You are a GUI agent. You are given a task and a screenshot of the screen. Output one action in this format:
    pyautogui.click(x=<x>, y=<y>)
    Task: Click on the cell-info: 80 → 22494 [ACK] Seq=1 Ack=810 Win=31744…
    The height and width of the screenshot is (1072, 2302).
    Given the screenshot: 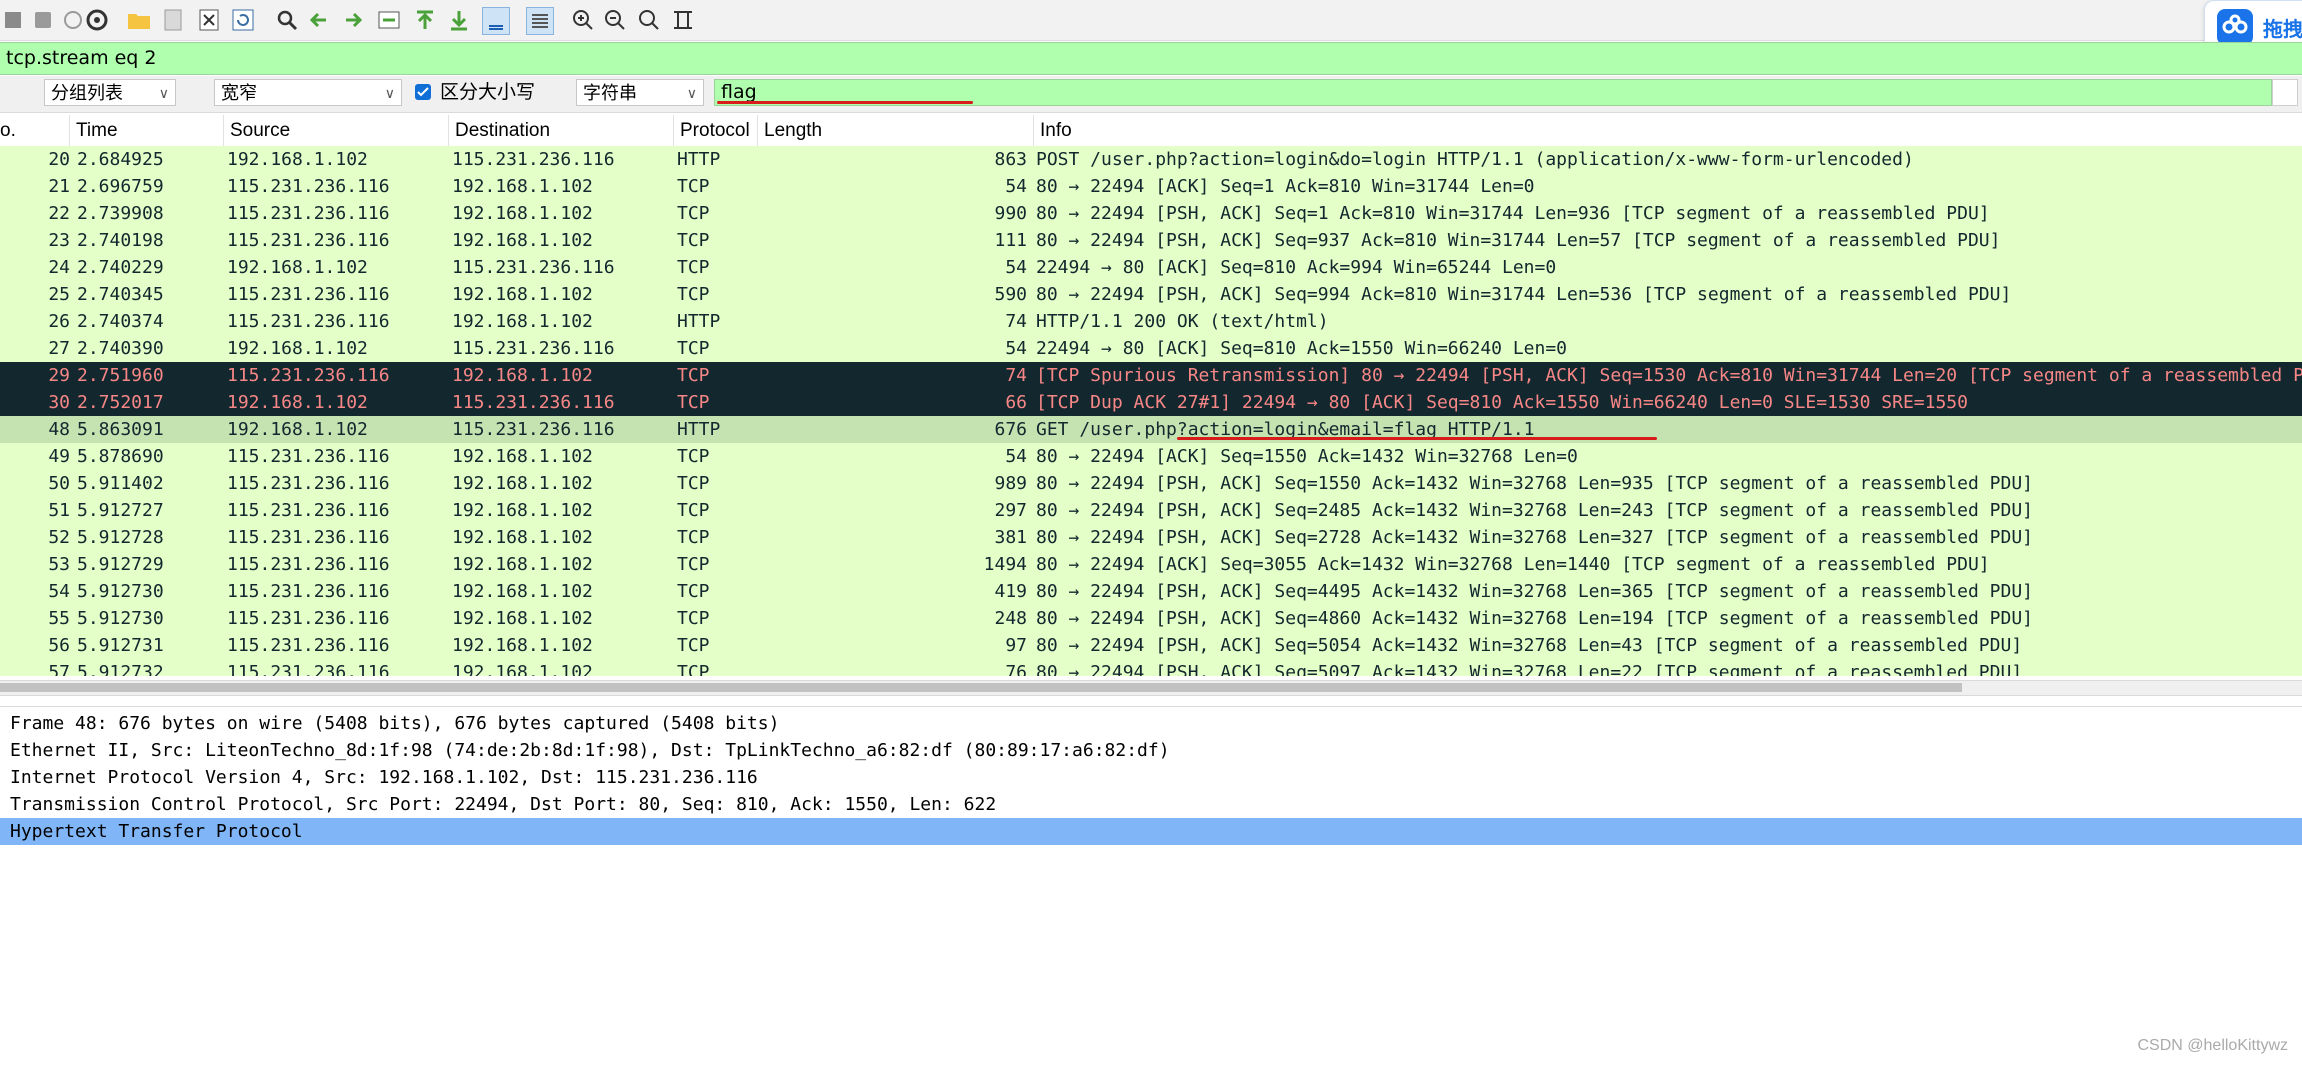 What is the action you would take?
    pyautogui.click(x=1285, y=186)
    